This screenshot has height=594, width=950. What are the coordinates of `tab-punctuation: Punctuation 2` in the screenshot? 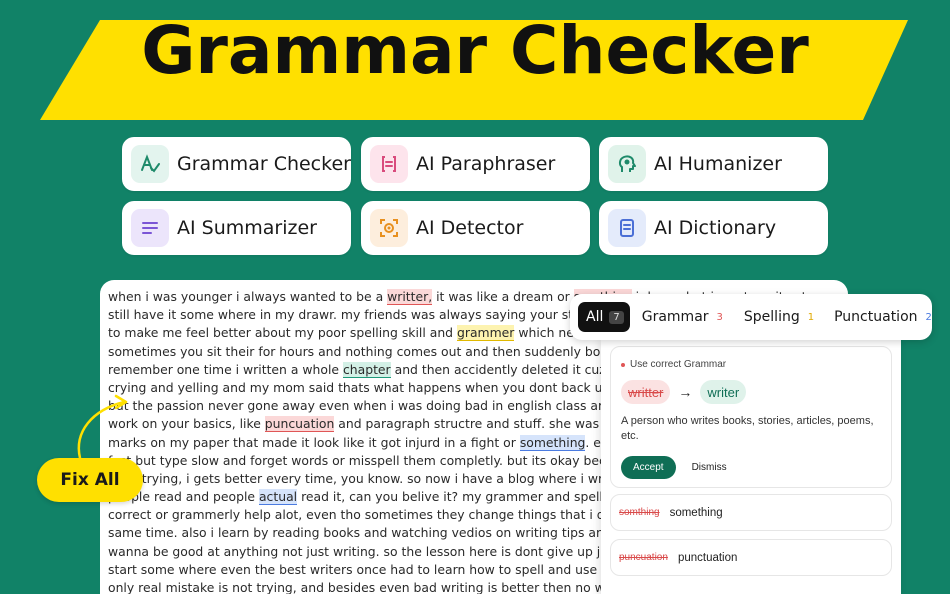 It's located at (883, 317).